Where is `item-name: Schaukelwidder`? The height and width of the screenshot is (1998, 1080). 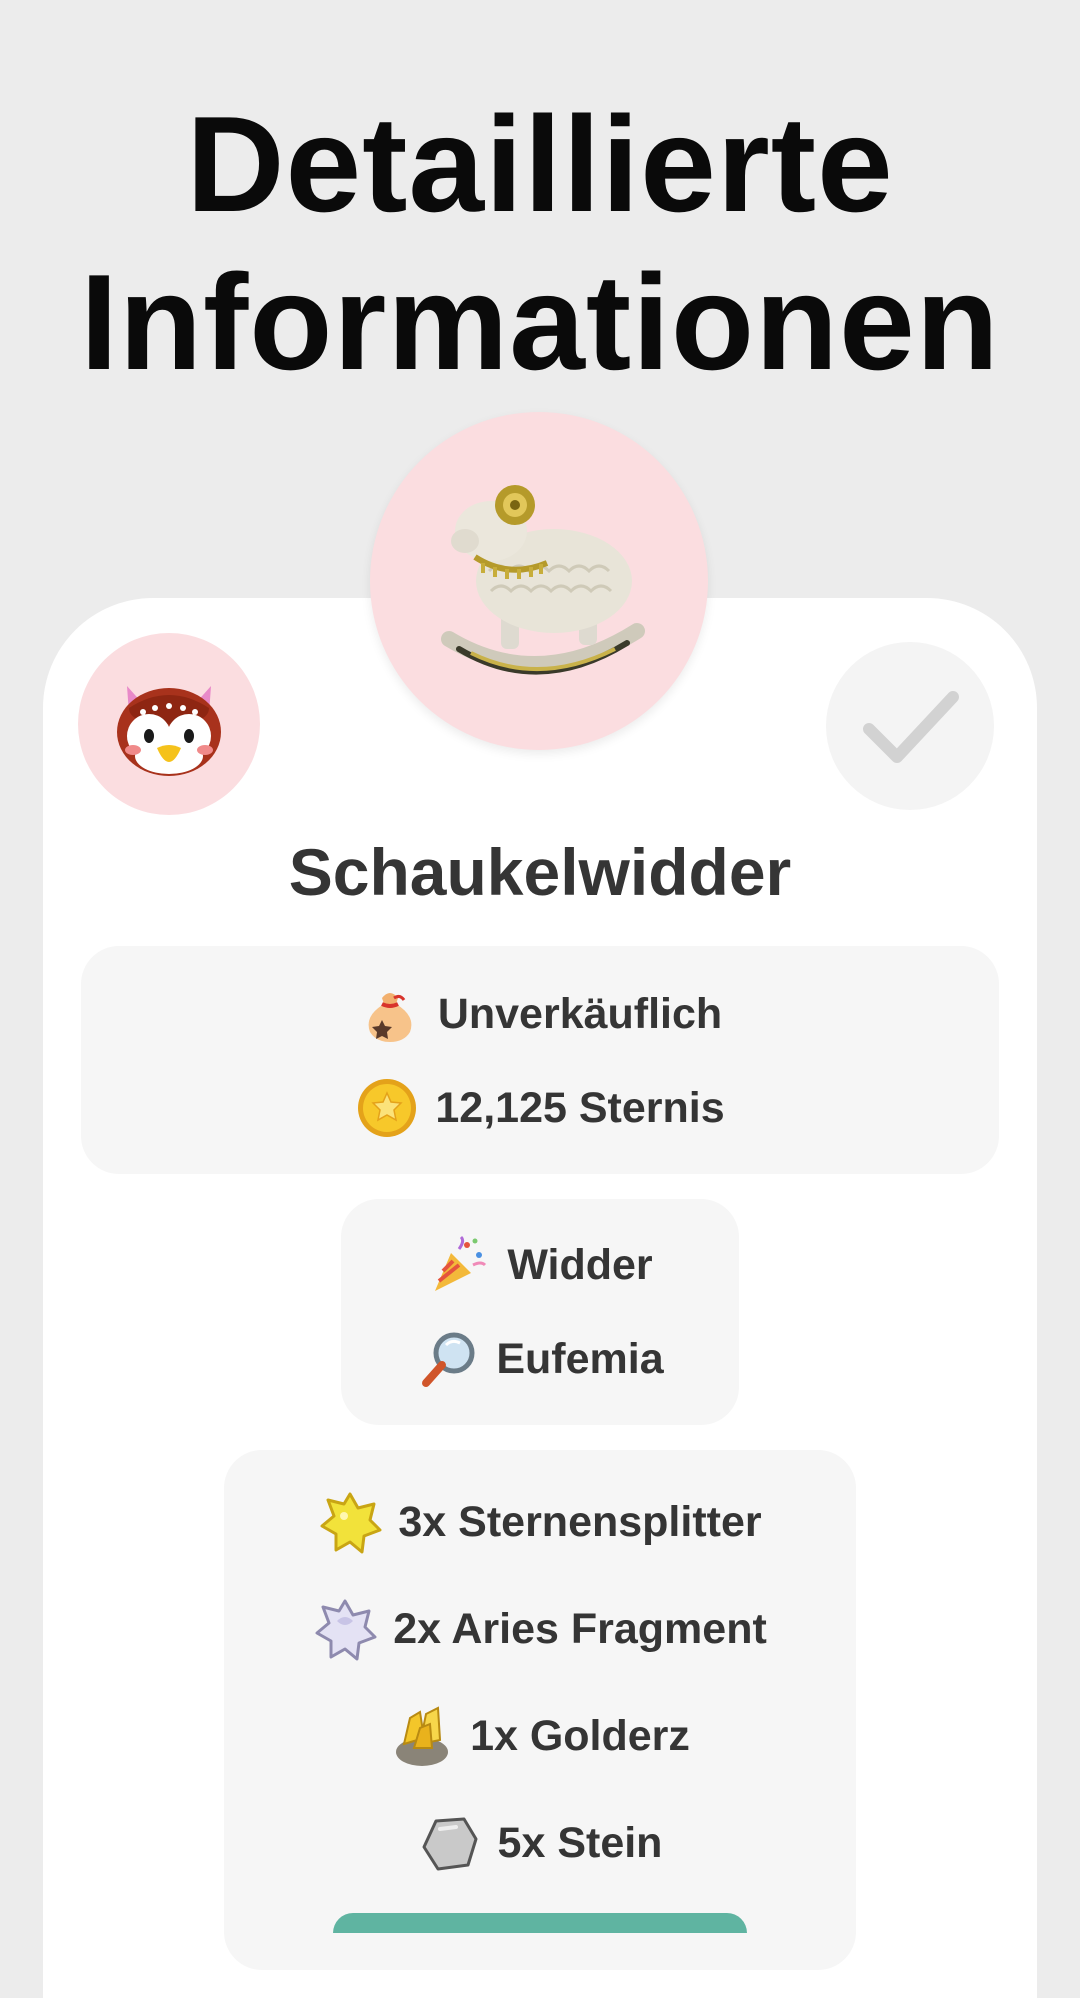 item-name: Schaukelwidder is located at coordinates (540, 872).